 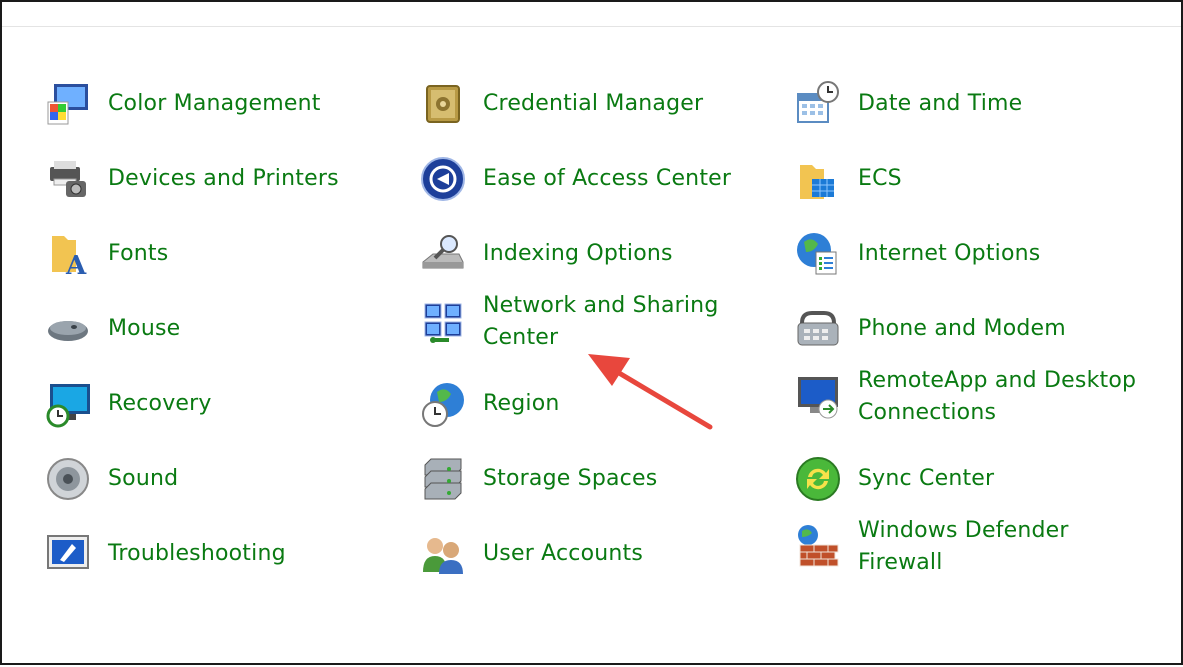 What do you see at coordinates (818, 179) in the screenshot?
I see `folder-ecs-icon` at bounding box center [818, 179].